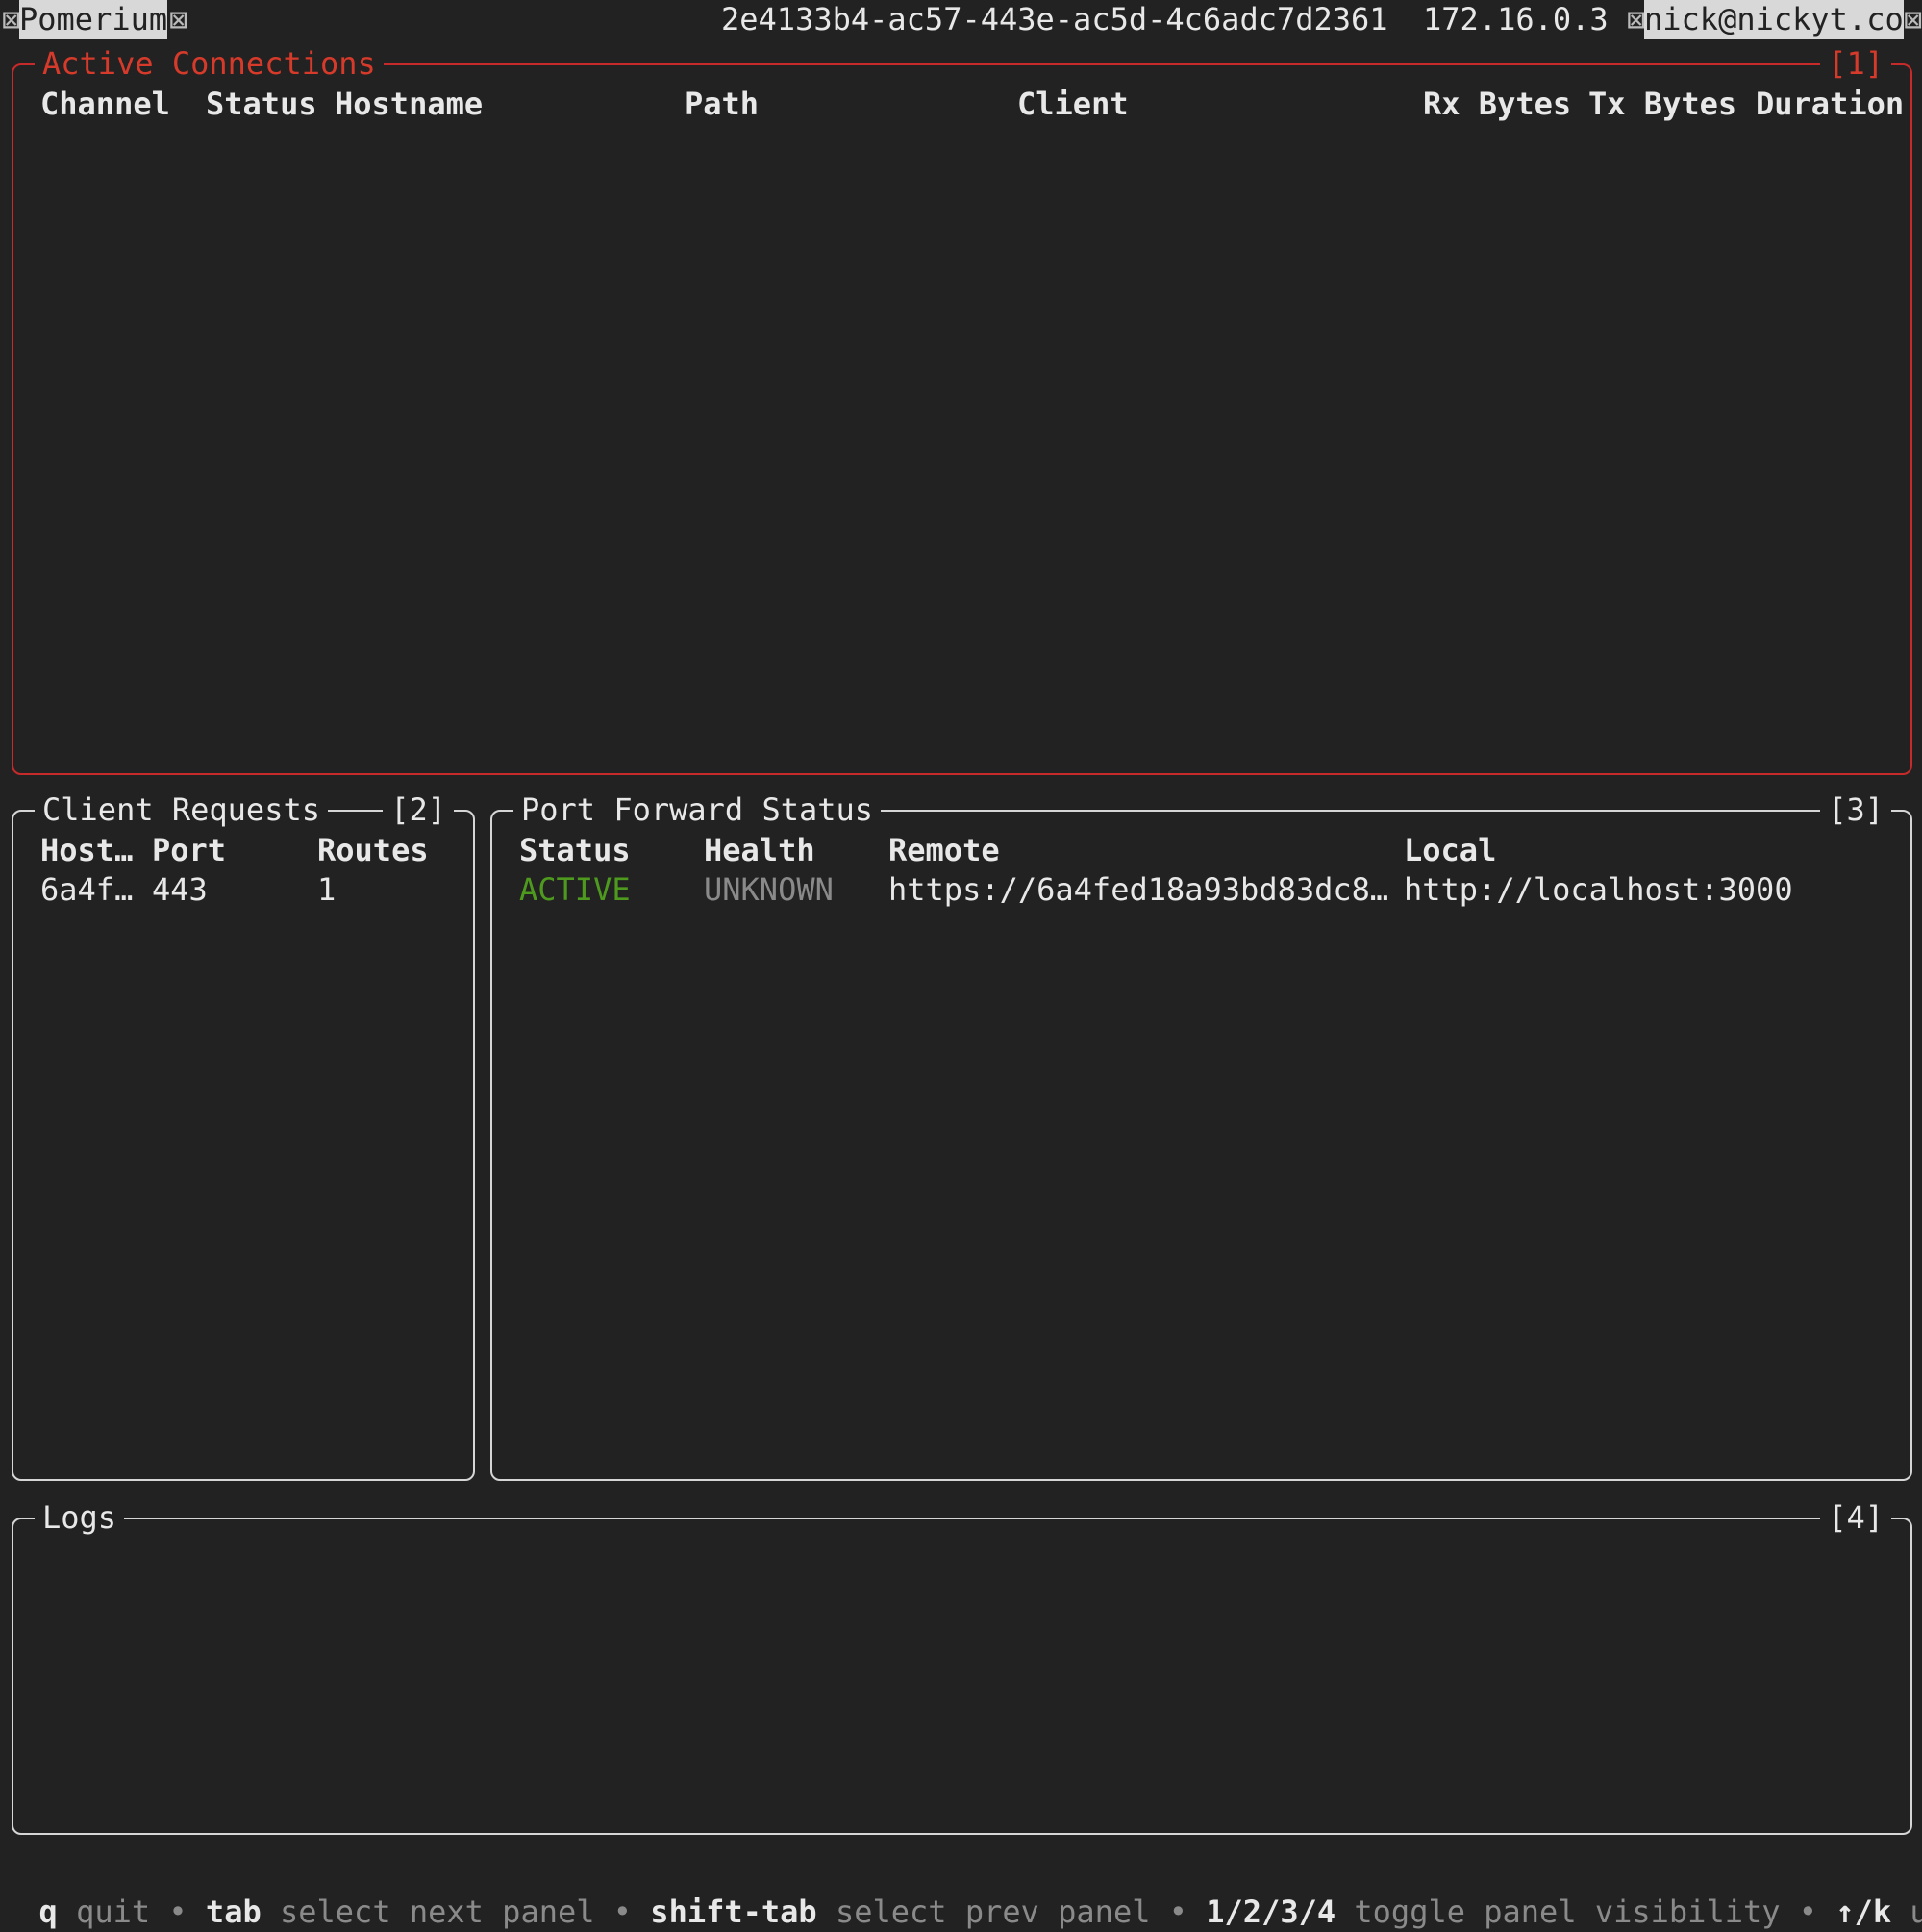  What do you see at coordinates (733, 1912) in the screenshot?
I see `key-shift-tab: shift-tab` at bounding box center [733, 1912].